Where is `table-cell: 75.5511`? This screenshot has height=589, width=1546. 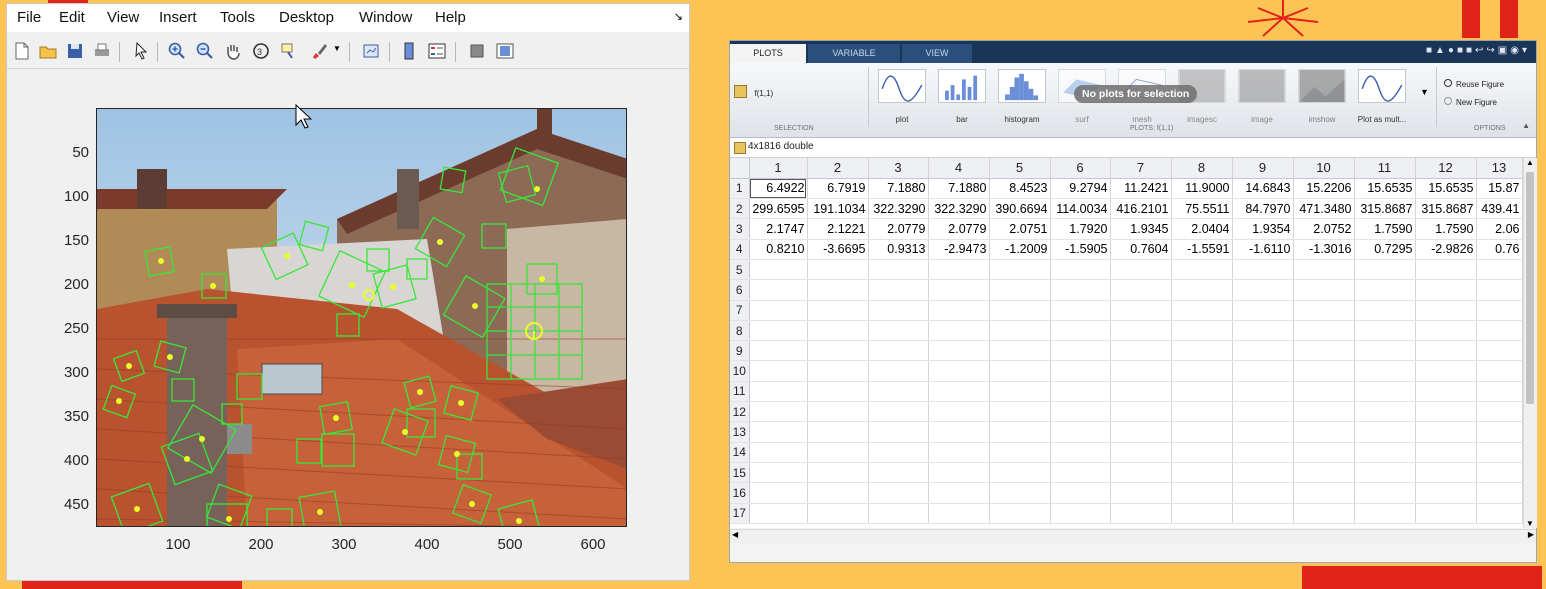 table-cell: 75.5511 is located at coordinates (1202, 209).